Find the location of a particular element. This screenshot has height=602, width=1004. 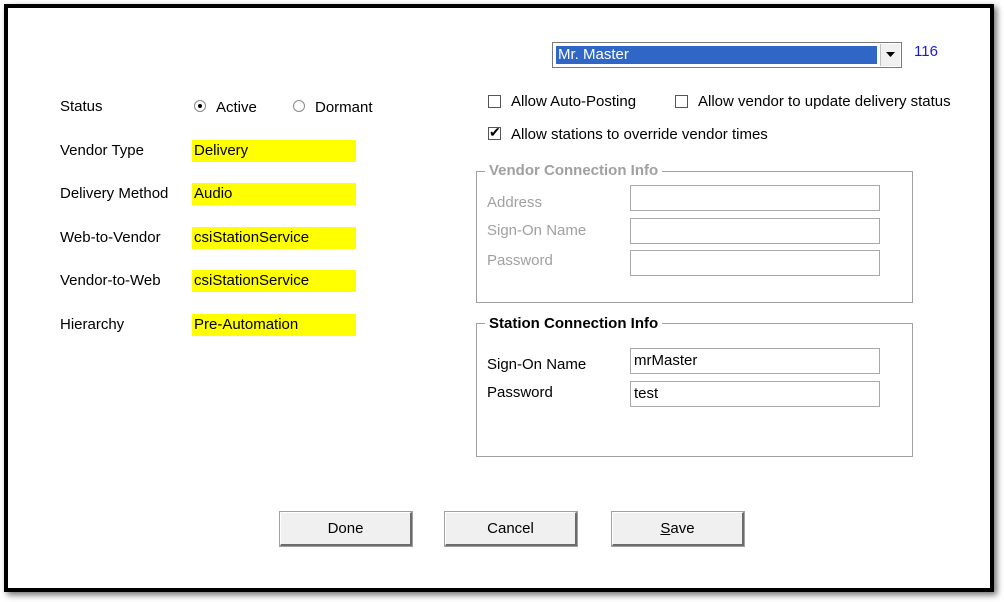

vendor-password-field is located at coordinates (755, 263).